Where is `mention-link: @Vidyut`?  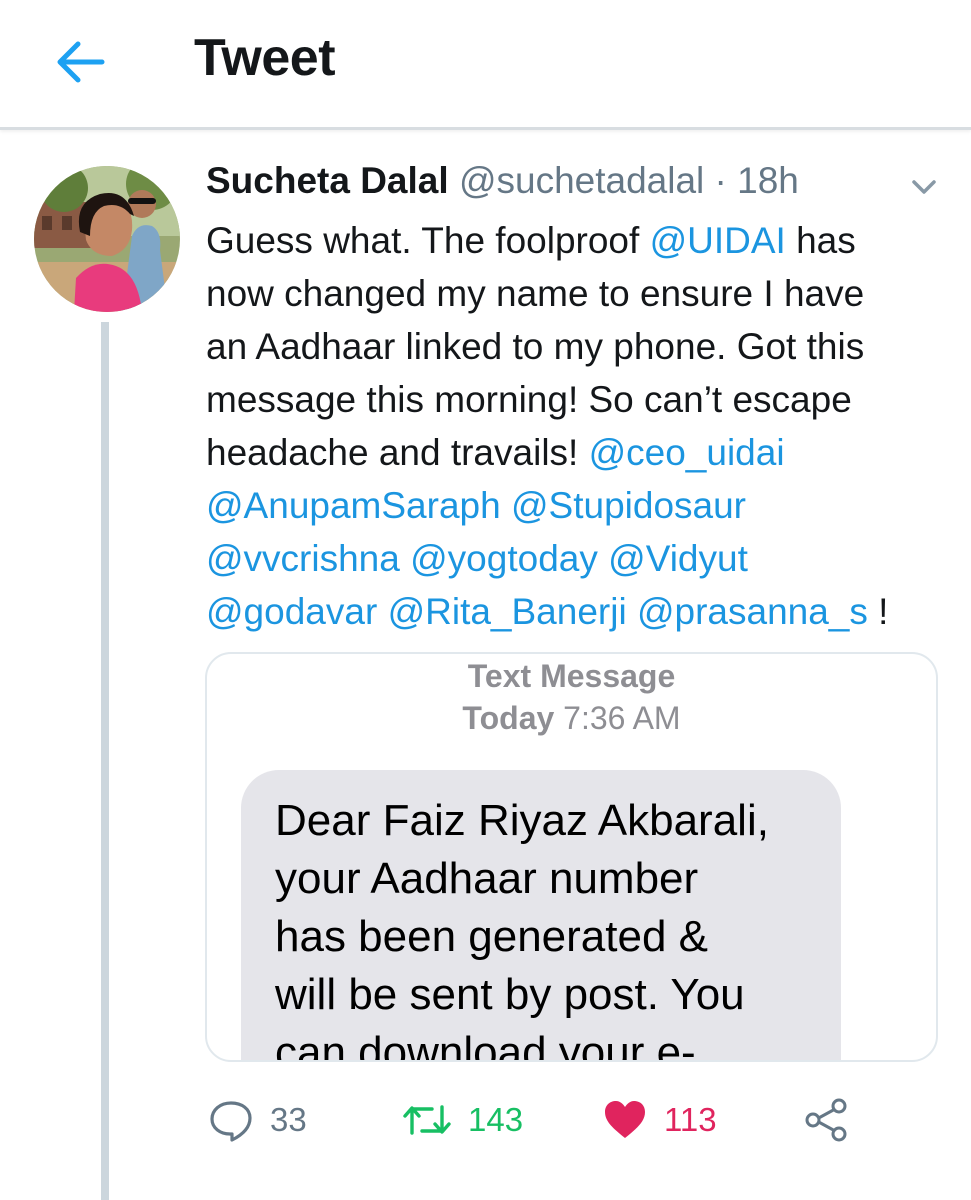
mention-link: @Vidyut is located at coordinates (678, 558).